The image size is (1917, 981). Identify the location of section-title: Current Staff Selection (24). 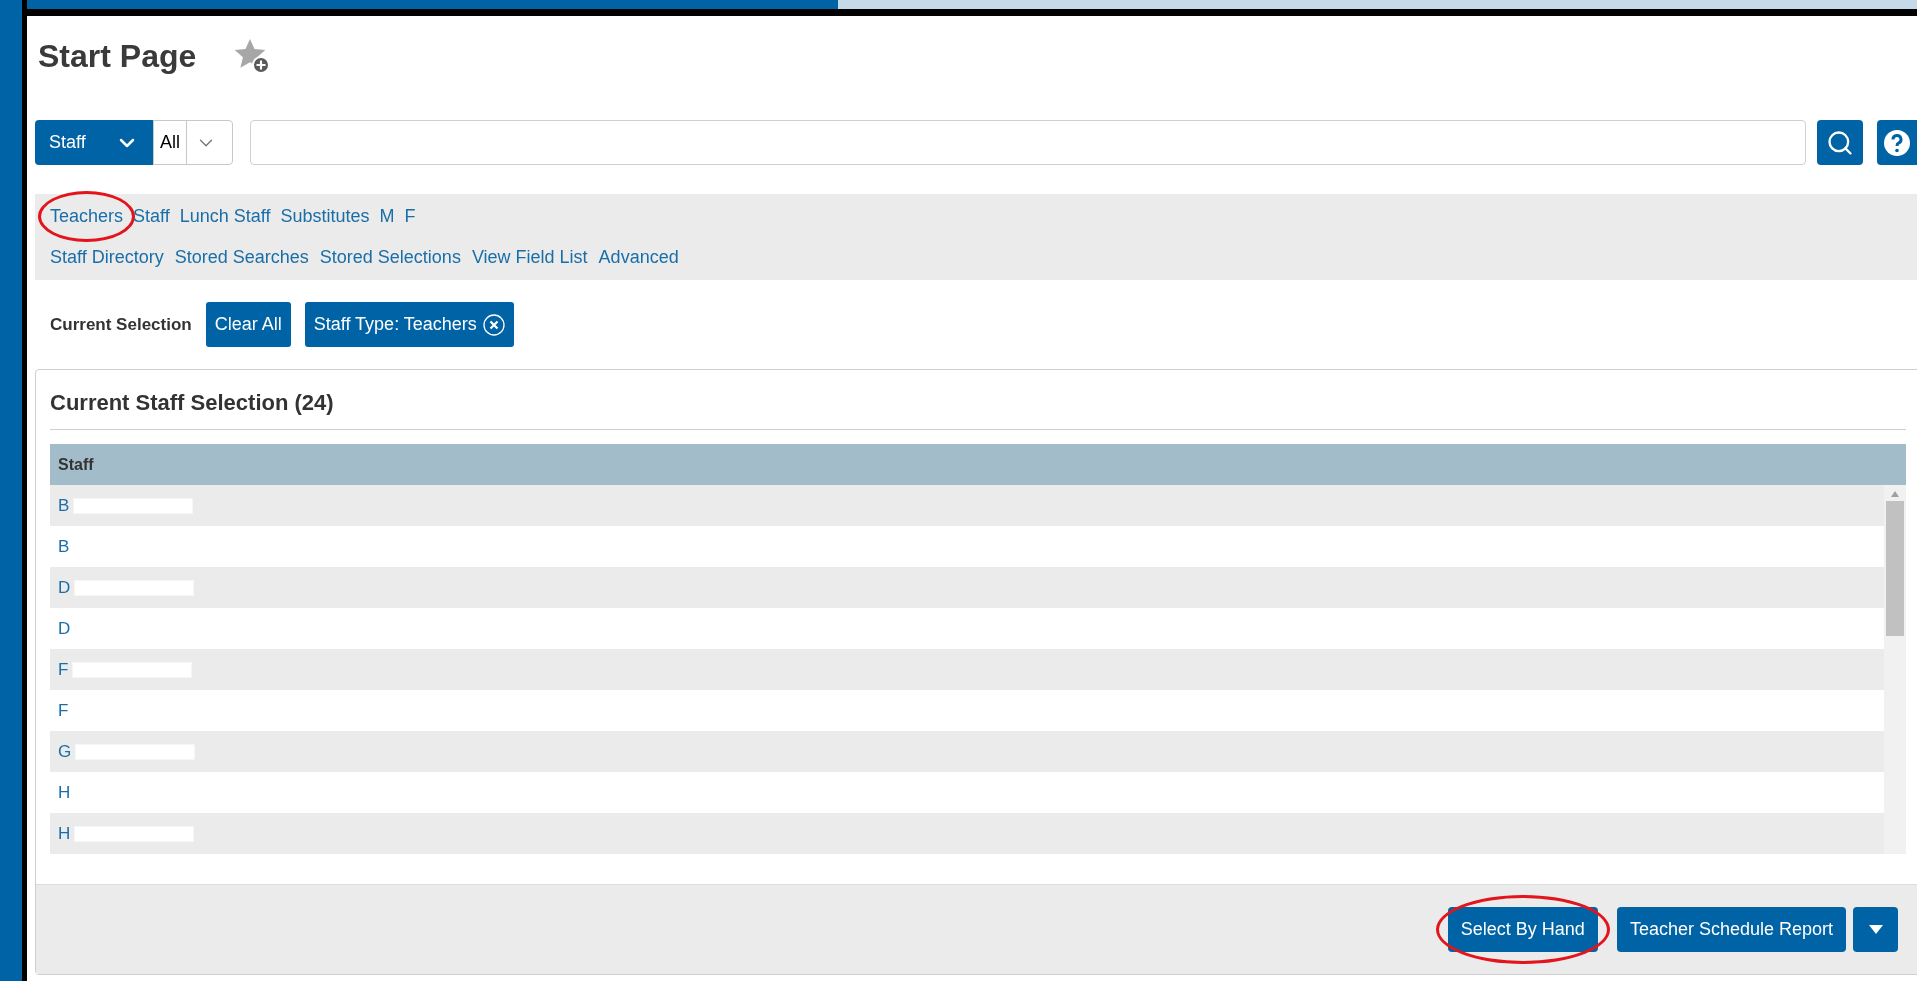
(978, 408).